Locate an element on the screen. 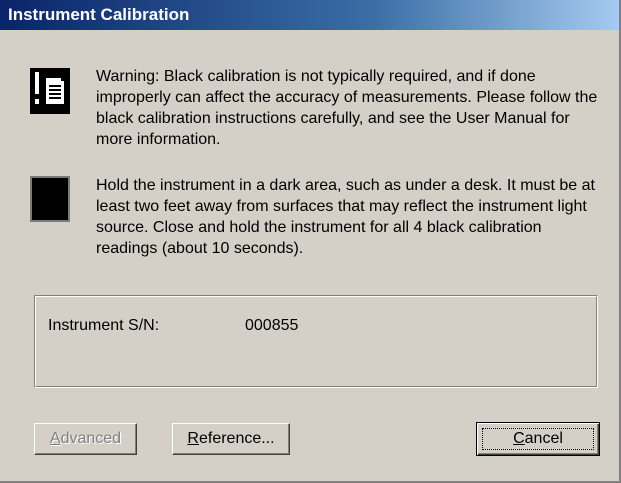 Image resolution: width=621 pixels, height=483 pixels. advanced-button-label: Advanced is located at coordinates (85, 438).